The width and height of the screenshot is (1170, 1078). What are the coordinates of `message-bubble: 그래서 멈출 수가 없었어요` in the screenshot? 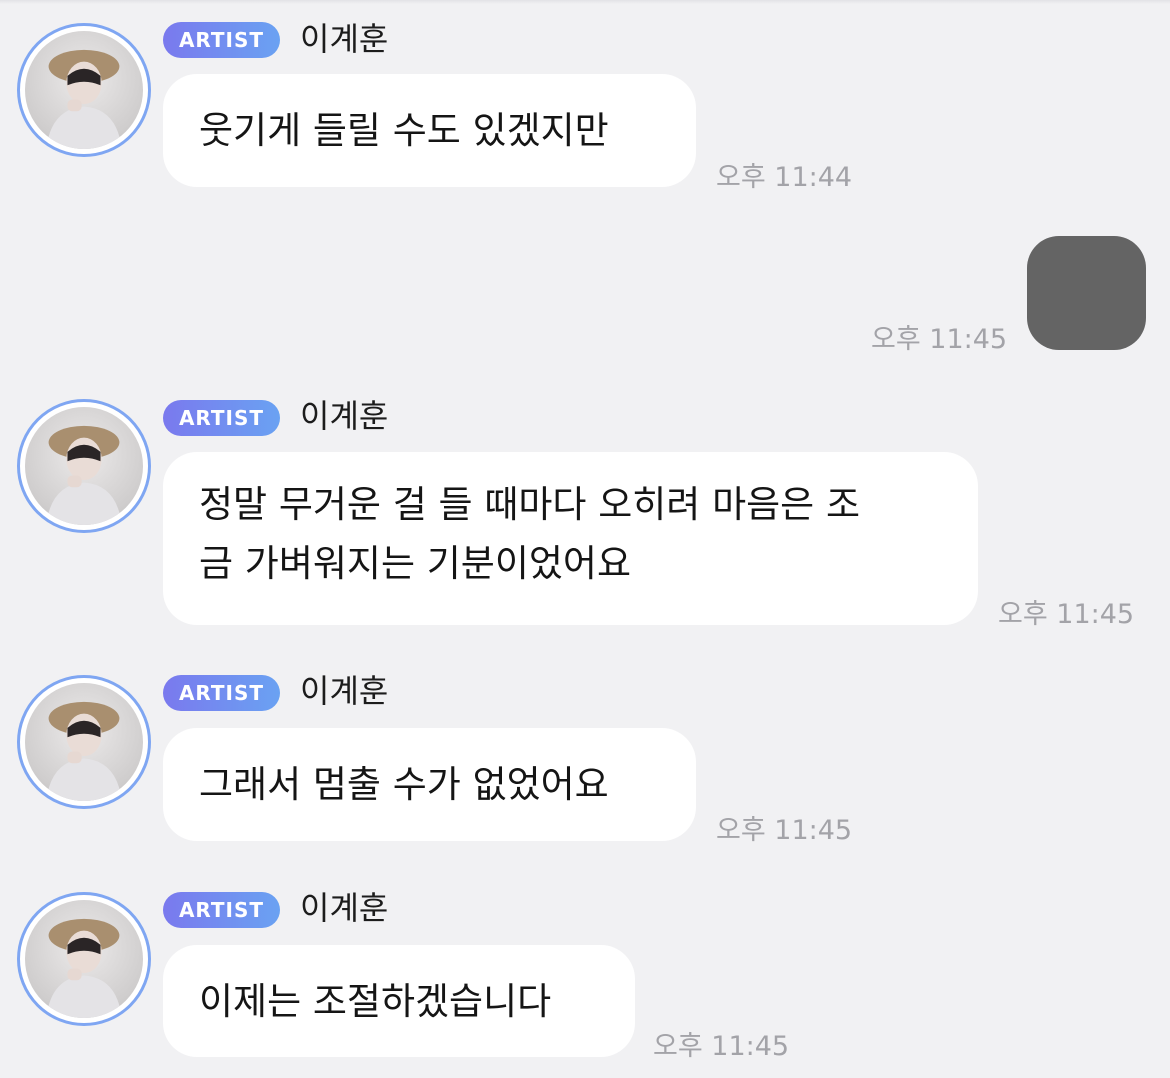 It's located at (429, 784).